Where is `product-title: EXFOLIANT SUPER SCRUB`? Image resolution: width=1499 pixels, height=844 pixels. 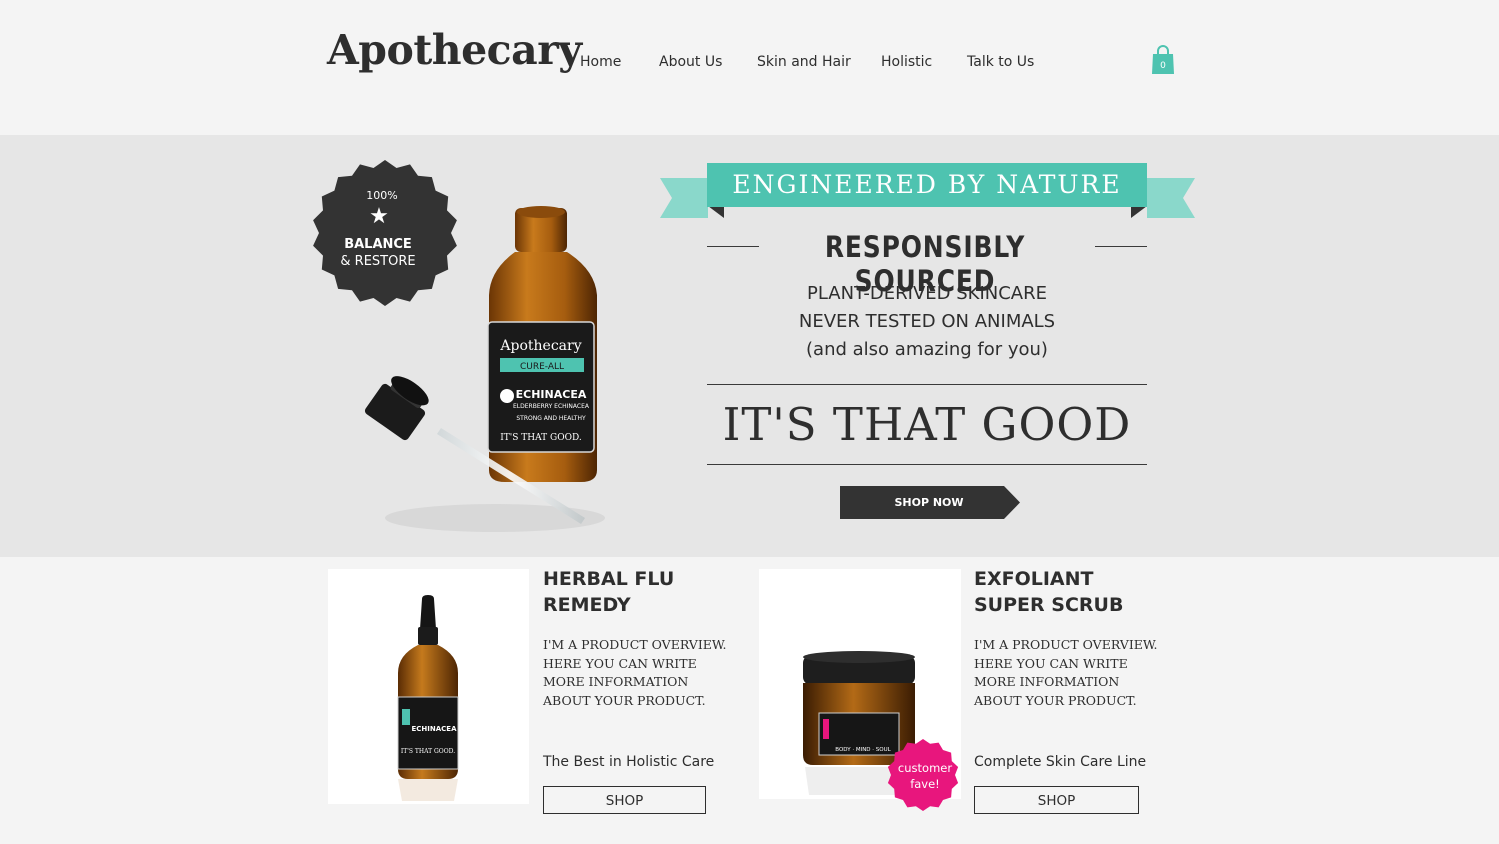
product-title: EXFOLIANT SUPER SCRUB is located at coordinates (1074, 592).